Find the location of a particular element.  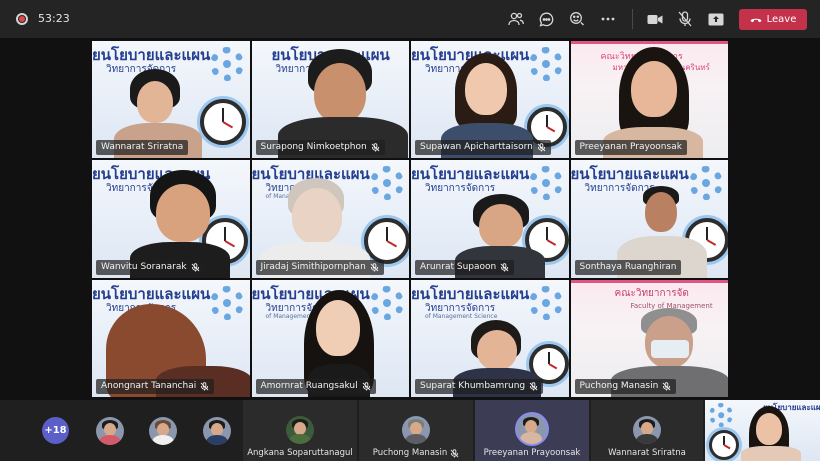

participant-name-tag: Wannarat Sriratna is located at coordinates (142, 148).